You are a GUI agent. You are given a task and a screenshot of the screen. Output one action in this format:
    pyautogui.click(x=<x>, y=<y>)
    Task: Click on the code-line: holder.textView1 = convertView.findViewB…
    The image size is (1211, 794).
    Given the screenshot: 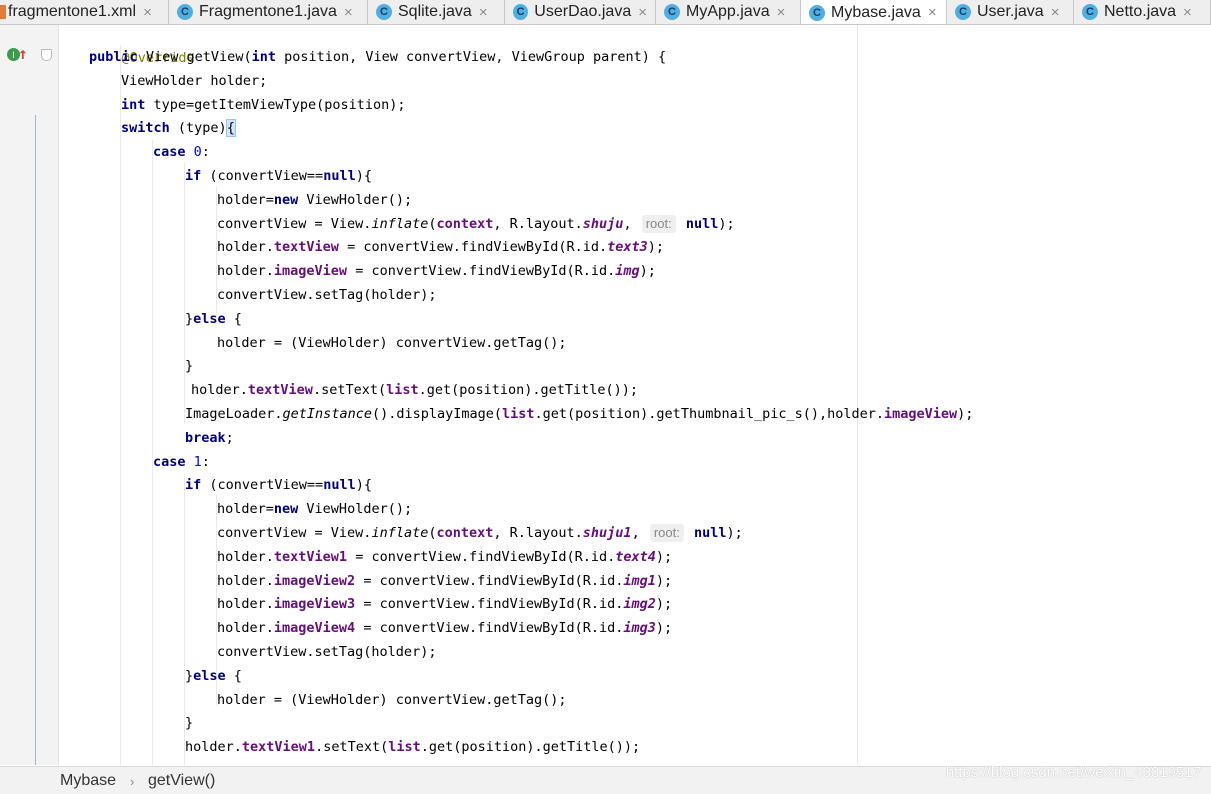 What is the action you would take?
    pyautogui.click(x=444, y=557)
    